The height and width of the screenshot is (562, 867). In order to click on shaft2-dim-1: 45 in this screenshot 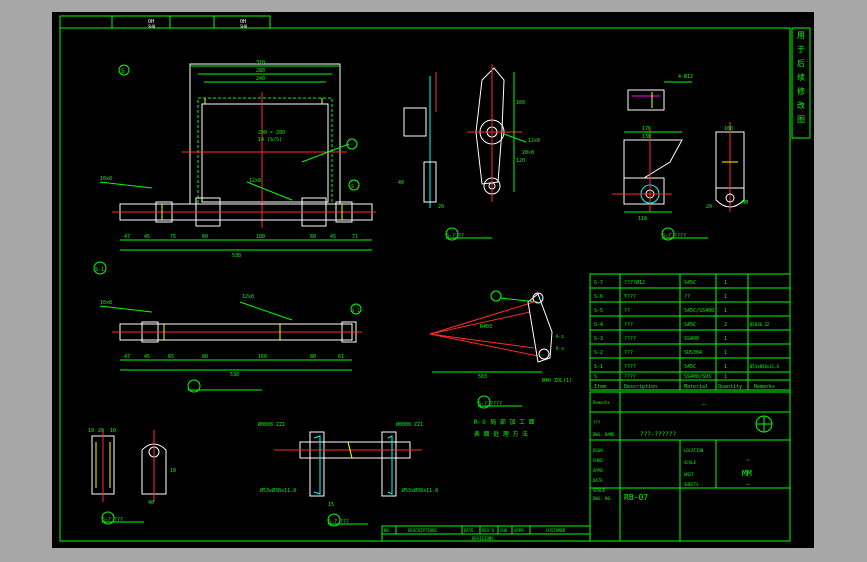, I will do `click(147, 357)`.